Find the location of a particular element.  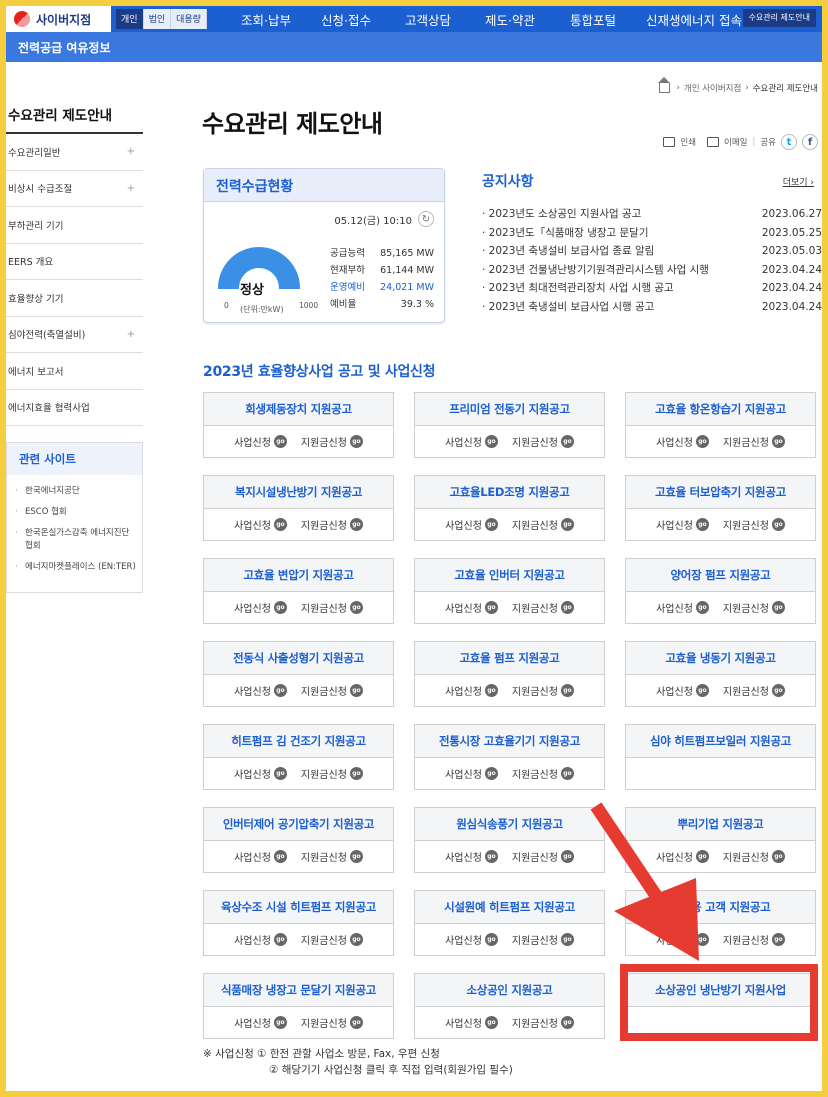

notice-item-title: · 2023년 건물냉난방기기원격관리시스템 사업 시행 is located at coordinates (598, 270).